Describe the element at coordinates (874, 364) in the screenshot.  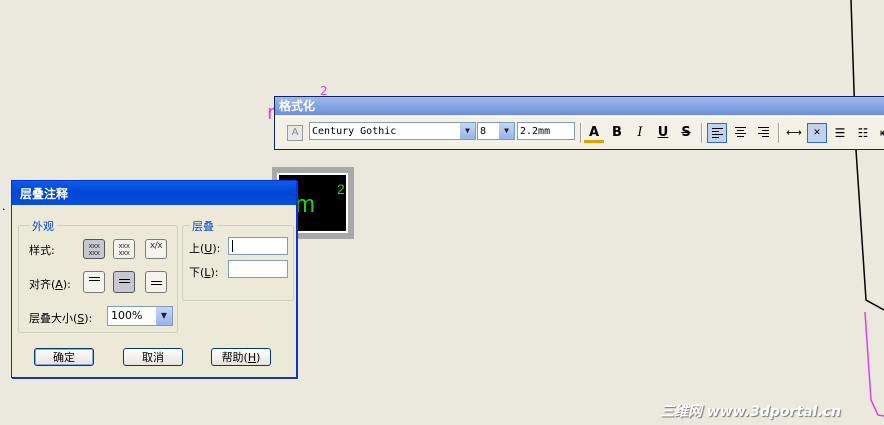
I see `annotation-leader-line` at that location.